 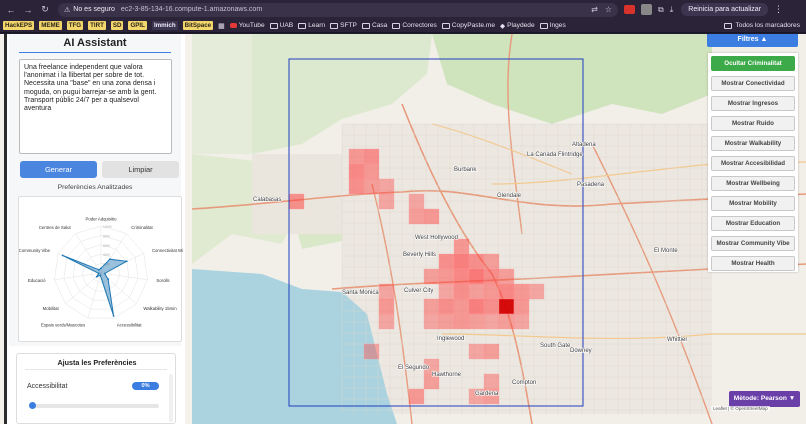 What do you see at coordinates (572, 79) in the screenshot?
I see `forest-area` at bounding box center [572, 79].